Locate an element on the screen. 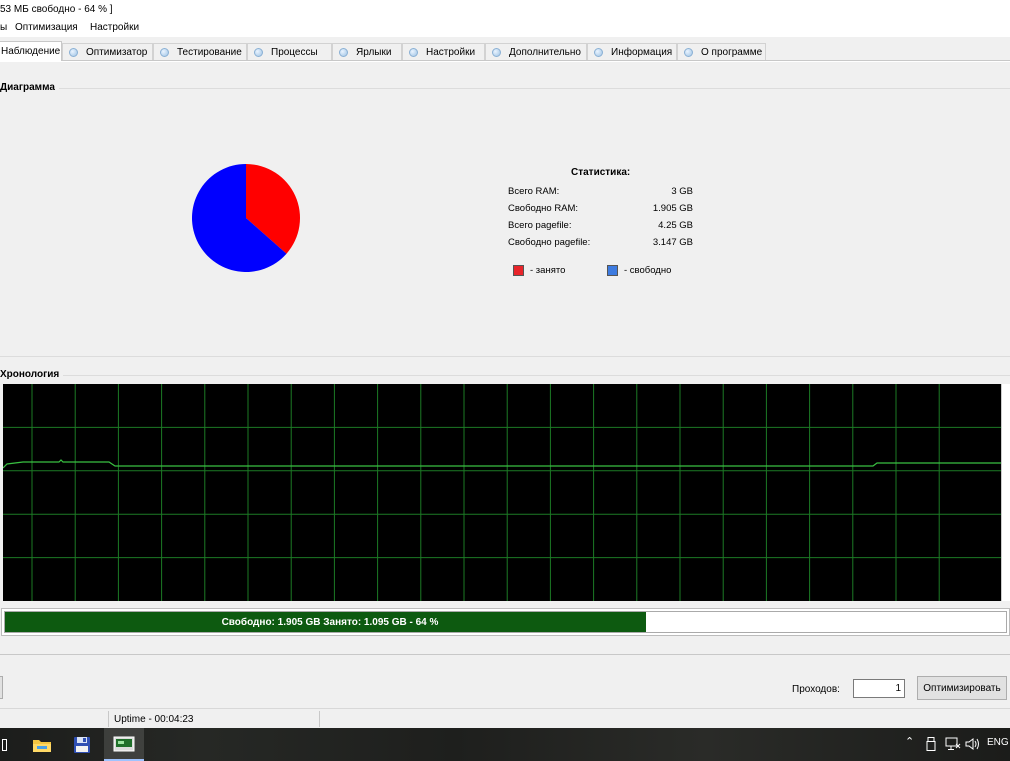 The image size is (1010, 761). stat-value: 1.905 GB is located at coordinates (672, 208).